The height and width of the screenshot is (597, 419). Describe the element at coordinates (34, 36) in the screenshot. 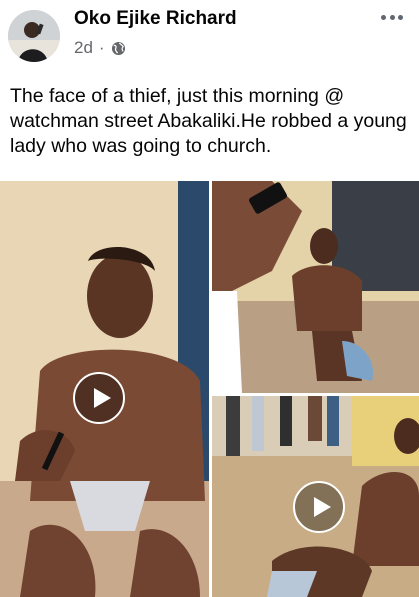

I see `author-avatar` at that location.